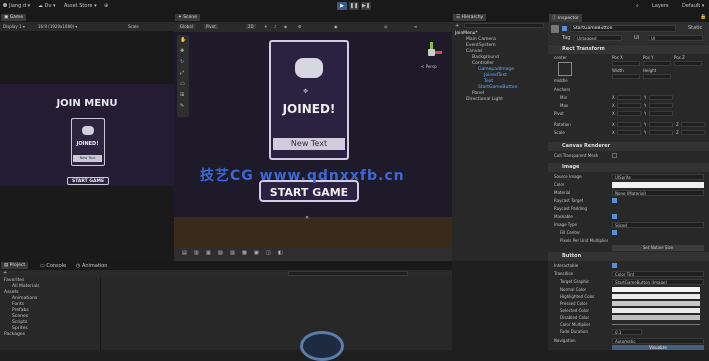  I want to click on scale-slider-label: Scale, so click(133, 26).